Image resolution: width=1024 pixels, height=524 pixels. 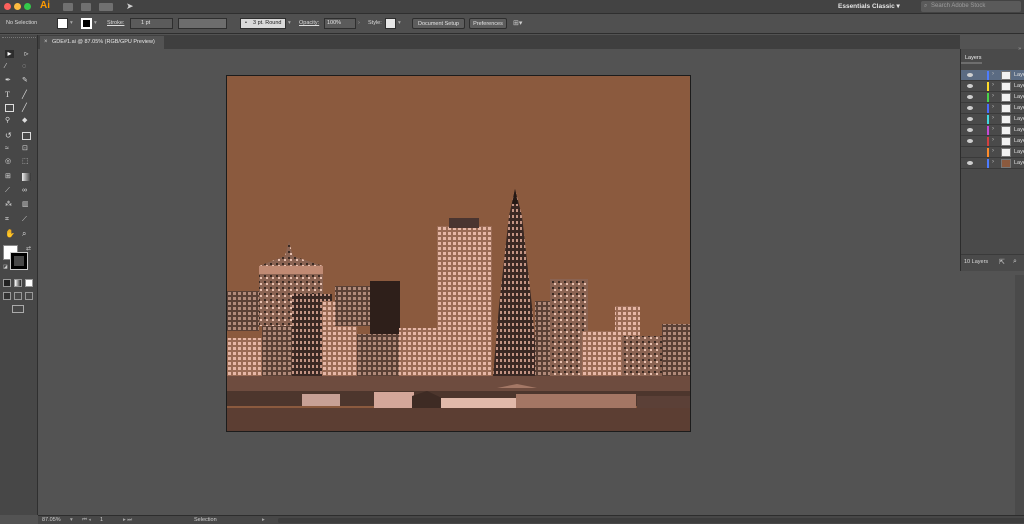 What do you see at coordinates (26, 136) in the screenshot?
I see `scale-tool-icon` at bounding box center [26, 136].